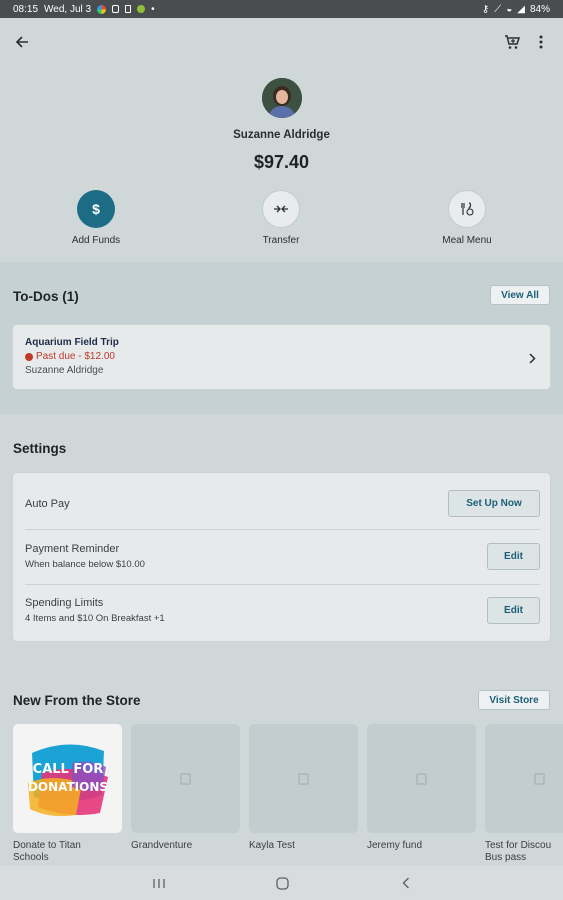 The height and width of the screenshot is (900, 563). What do you see at coordinates (467, 209) in the screenshot?
I see `meal-menu-icon` at bounding box center [467, 209].